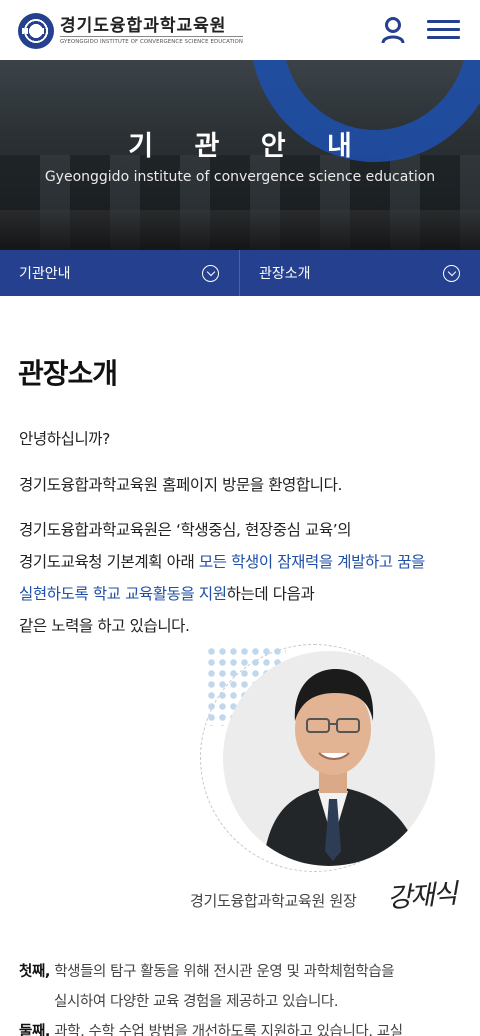 The height and width of the screenshot is (1036, 480). What do you see at coordinates (123, 594) in the screenshot?
I see `intro-highlight-2: 실현하도록 학교 교육활동을 지원` at bounding box center [123, 594].